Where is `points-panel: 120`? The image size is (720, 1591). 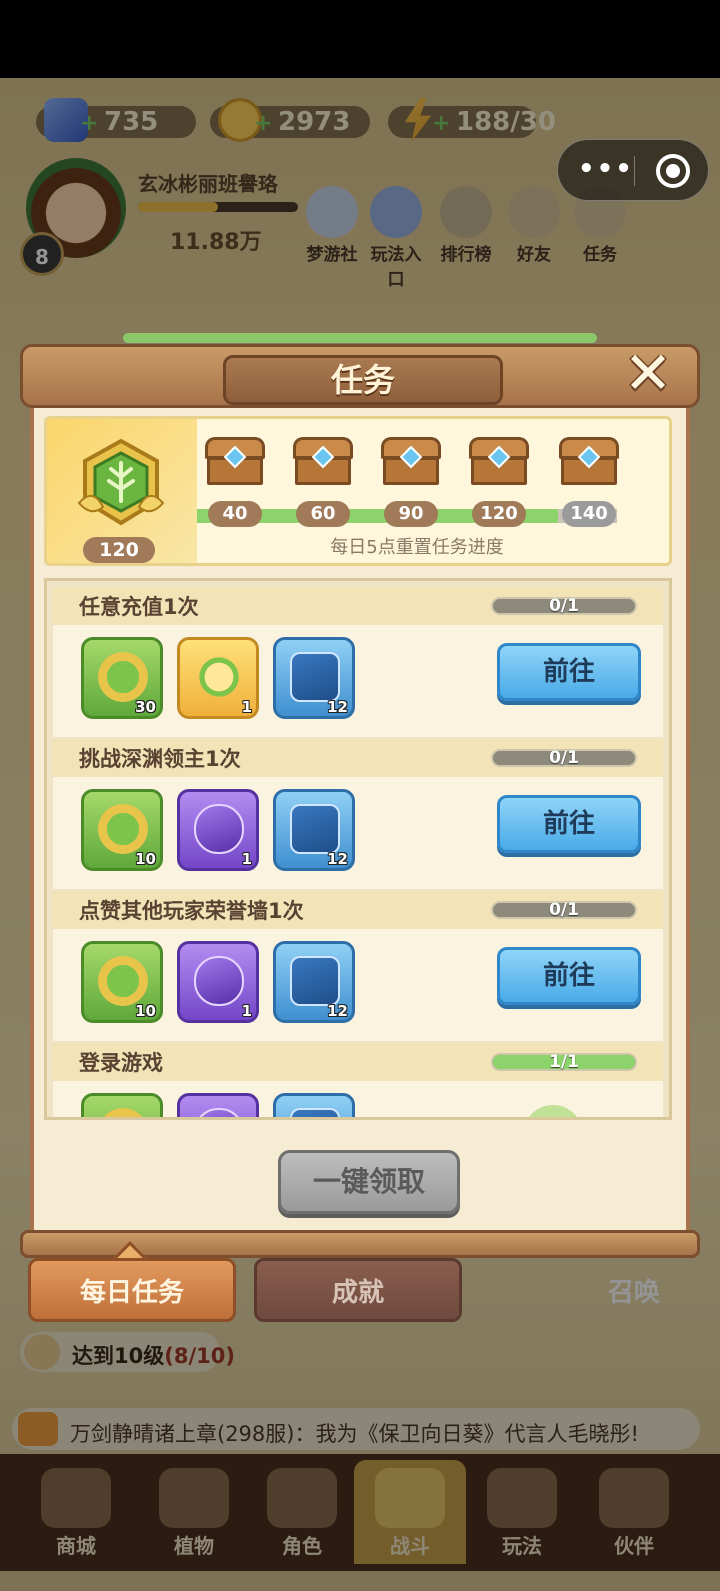 points-panel: 120 is located at coordinates (122, 491).